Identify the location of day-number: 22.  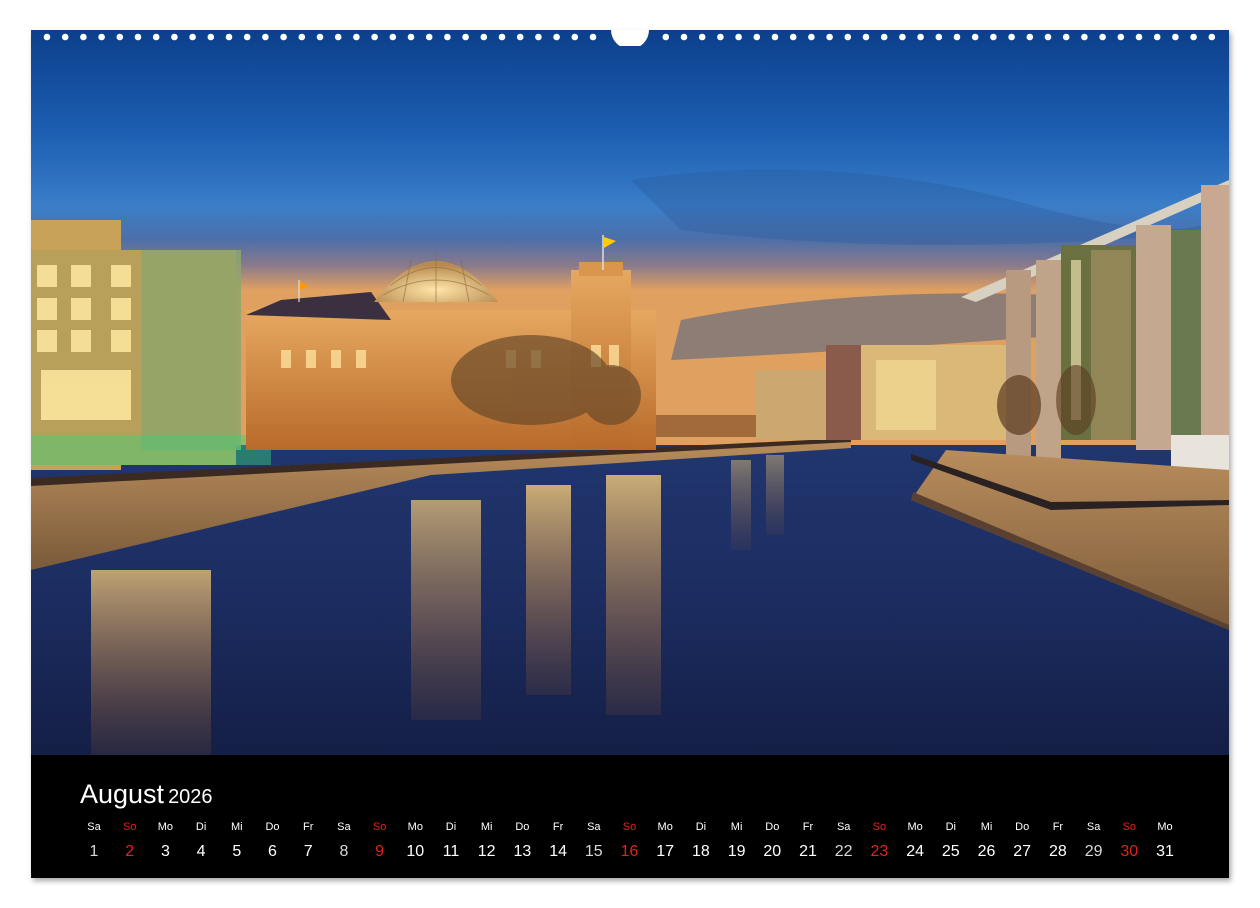
(843, 851).